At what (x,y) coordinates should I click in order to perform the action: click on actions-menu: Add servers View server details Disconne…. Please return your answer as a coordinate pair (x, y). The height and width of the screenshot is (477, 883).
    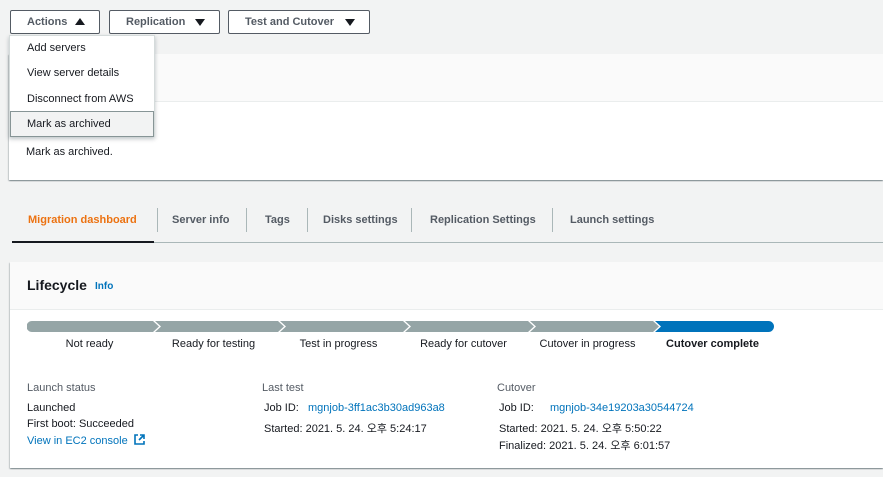
    Looking at the image, I should click on (82, 86).